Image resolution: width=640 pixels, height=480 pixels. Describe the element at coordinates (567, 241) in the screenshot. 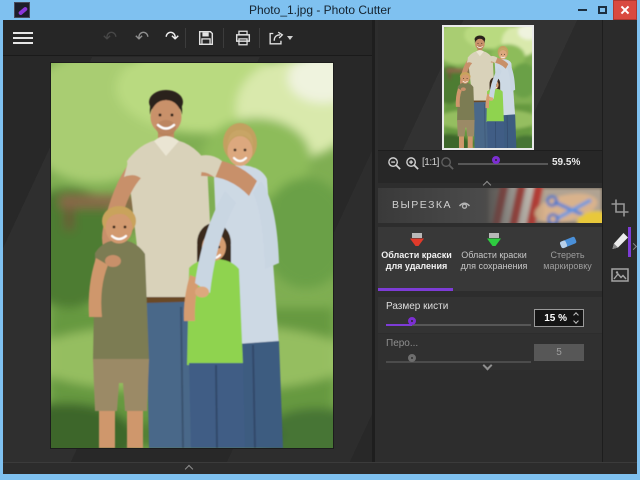

I see `eraser-icon` at that location.